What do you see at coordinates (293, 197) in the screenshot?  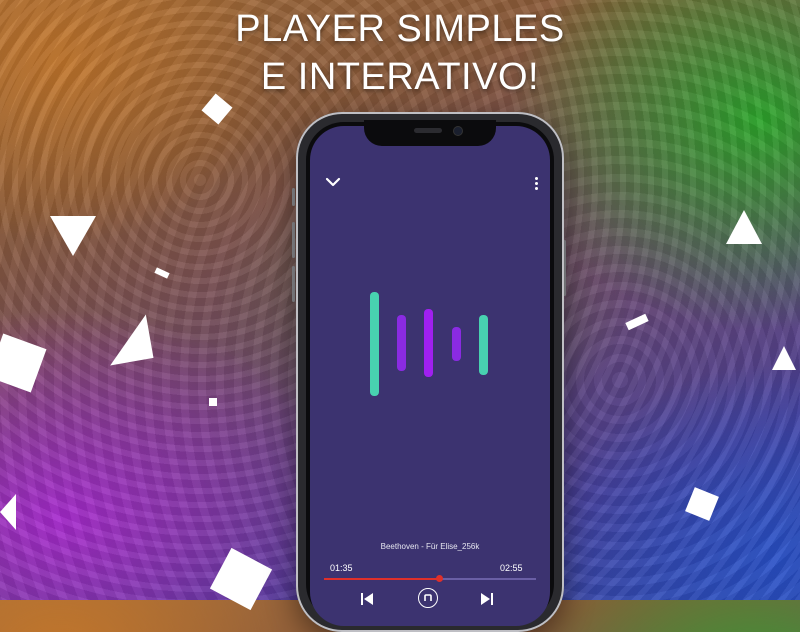 I see `phone-side-button` at bounding box center [293, 197].